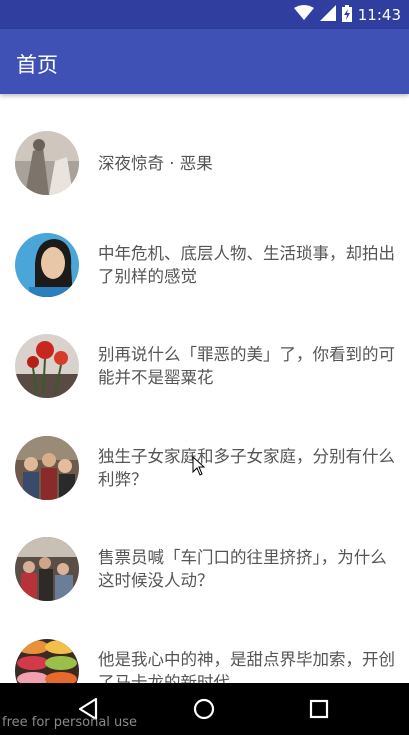  I want to click on mouse-cursor-icon, so click(199, 467).